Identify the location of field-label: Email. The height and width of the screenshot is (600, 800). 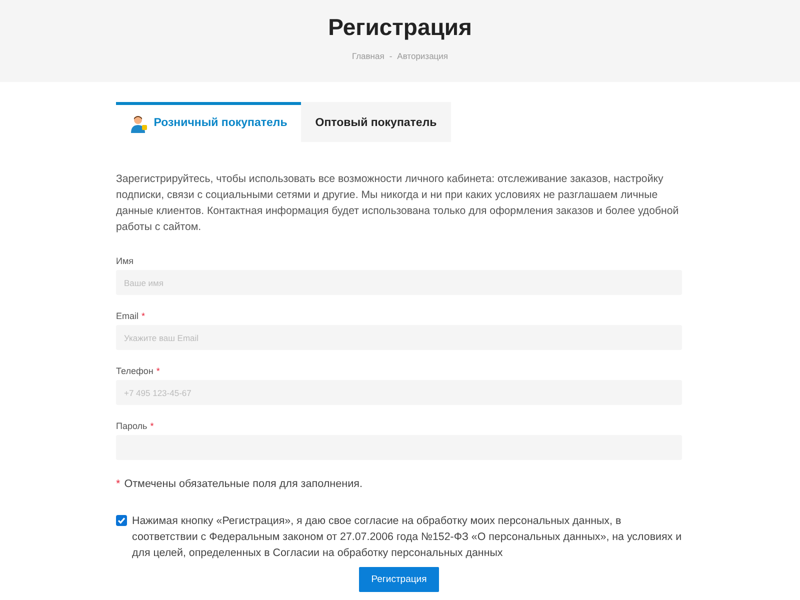
(127, 316).